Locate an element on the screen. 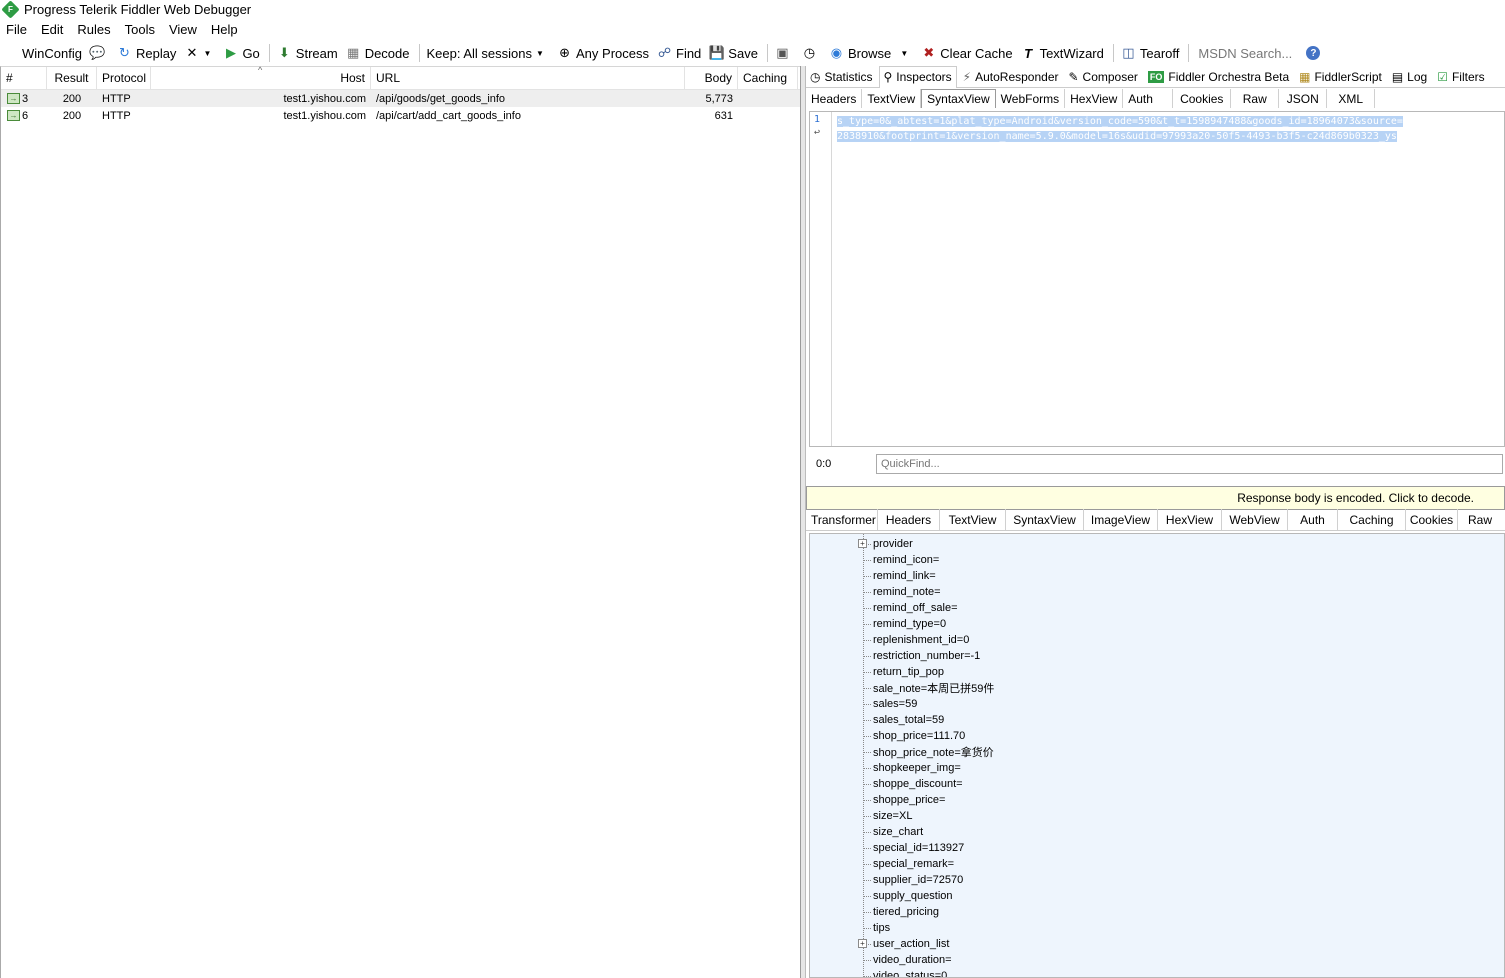  resp-tab-transformer: Transformer is located at coordinates (842, 519).